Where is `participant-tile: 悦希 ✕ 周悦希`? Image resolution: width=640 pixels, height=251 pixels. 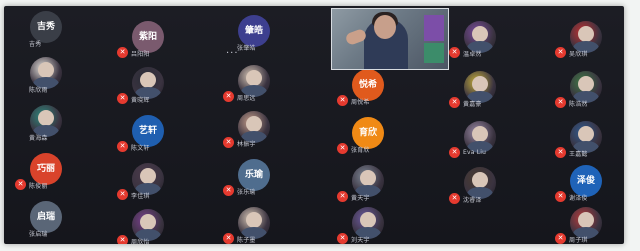 participant-tile: 悦希 ✕ 周悦希 is located at coordinates (386, 89).